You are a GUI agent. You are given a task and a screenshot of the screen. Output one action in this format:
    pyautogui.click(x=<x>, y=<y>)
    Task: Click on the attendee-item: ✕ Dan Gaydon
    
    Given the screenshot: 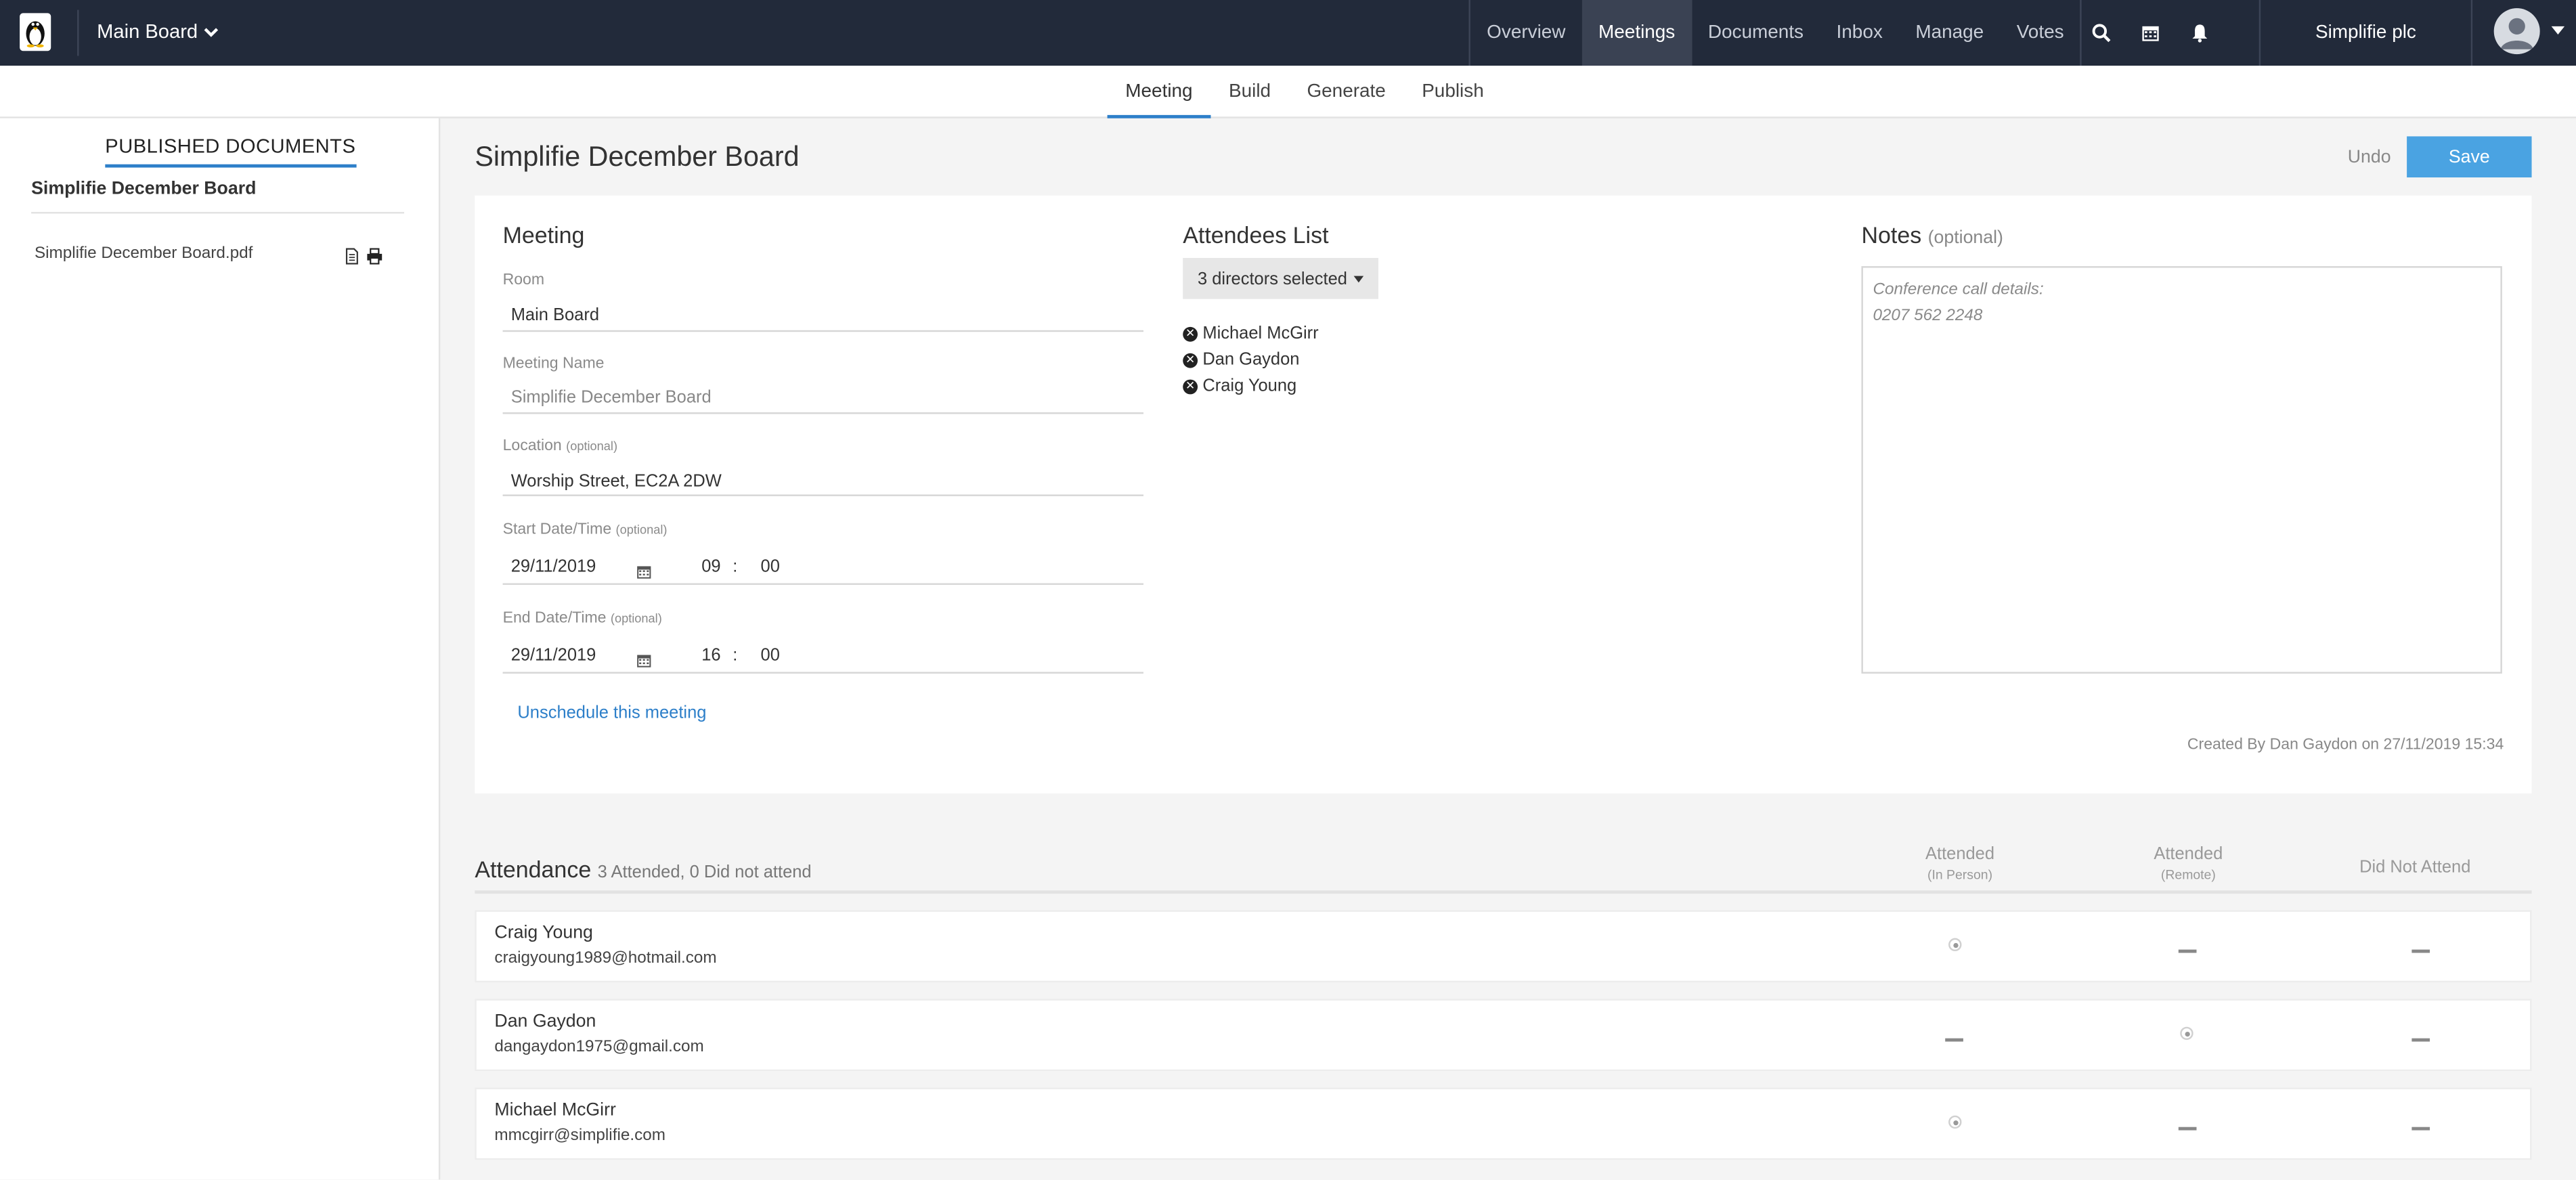 What is the action you would take?
    pyautogui.click(x=1241, y=360)
    